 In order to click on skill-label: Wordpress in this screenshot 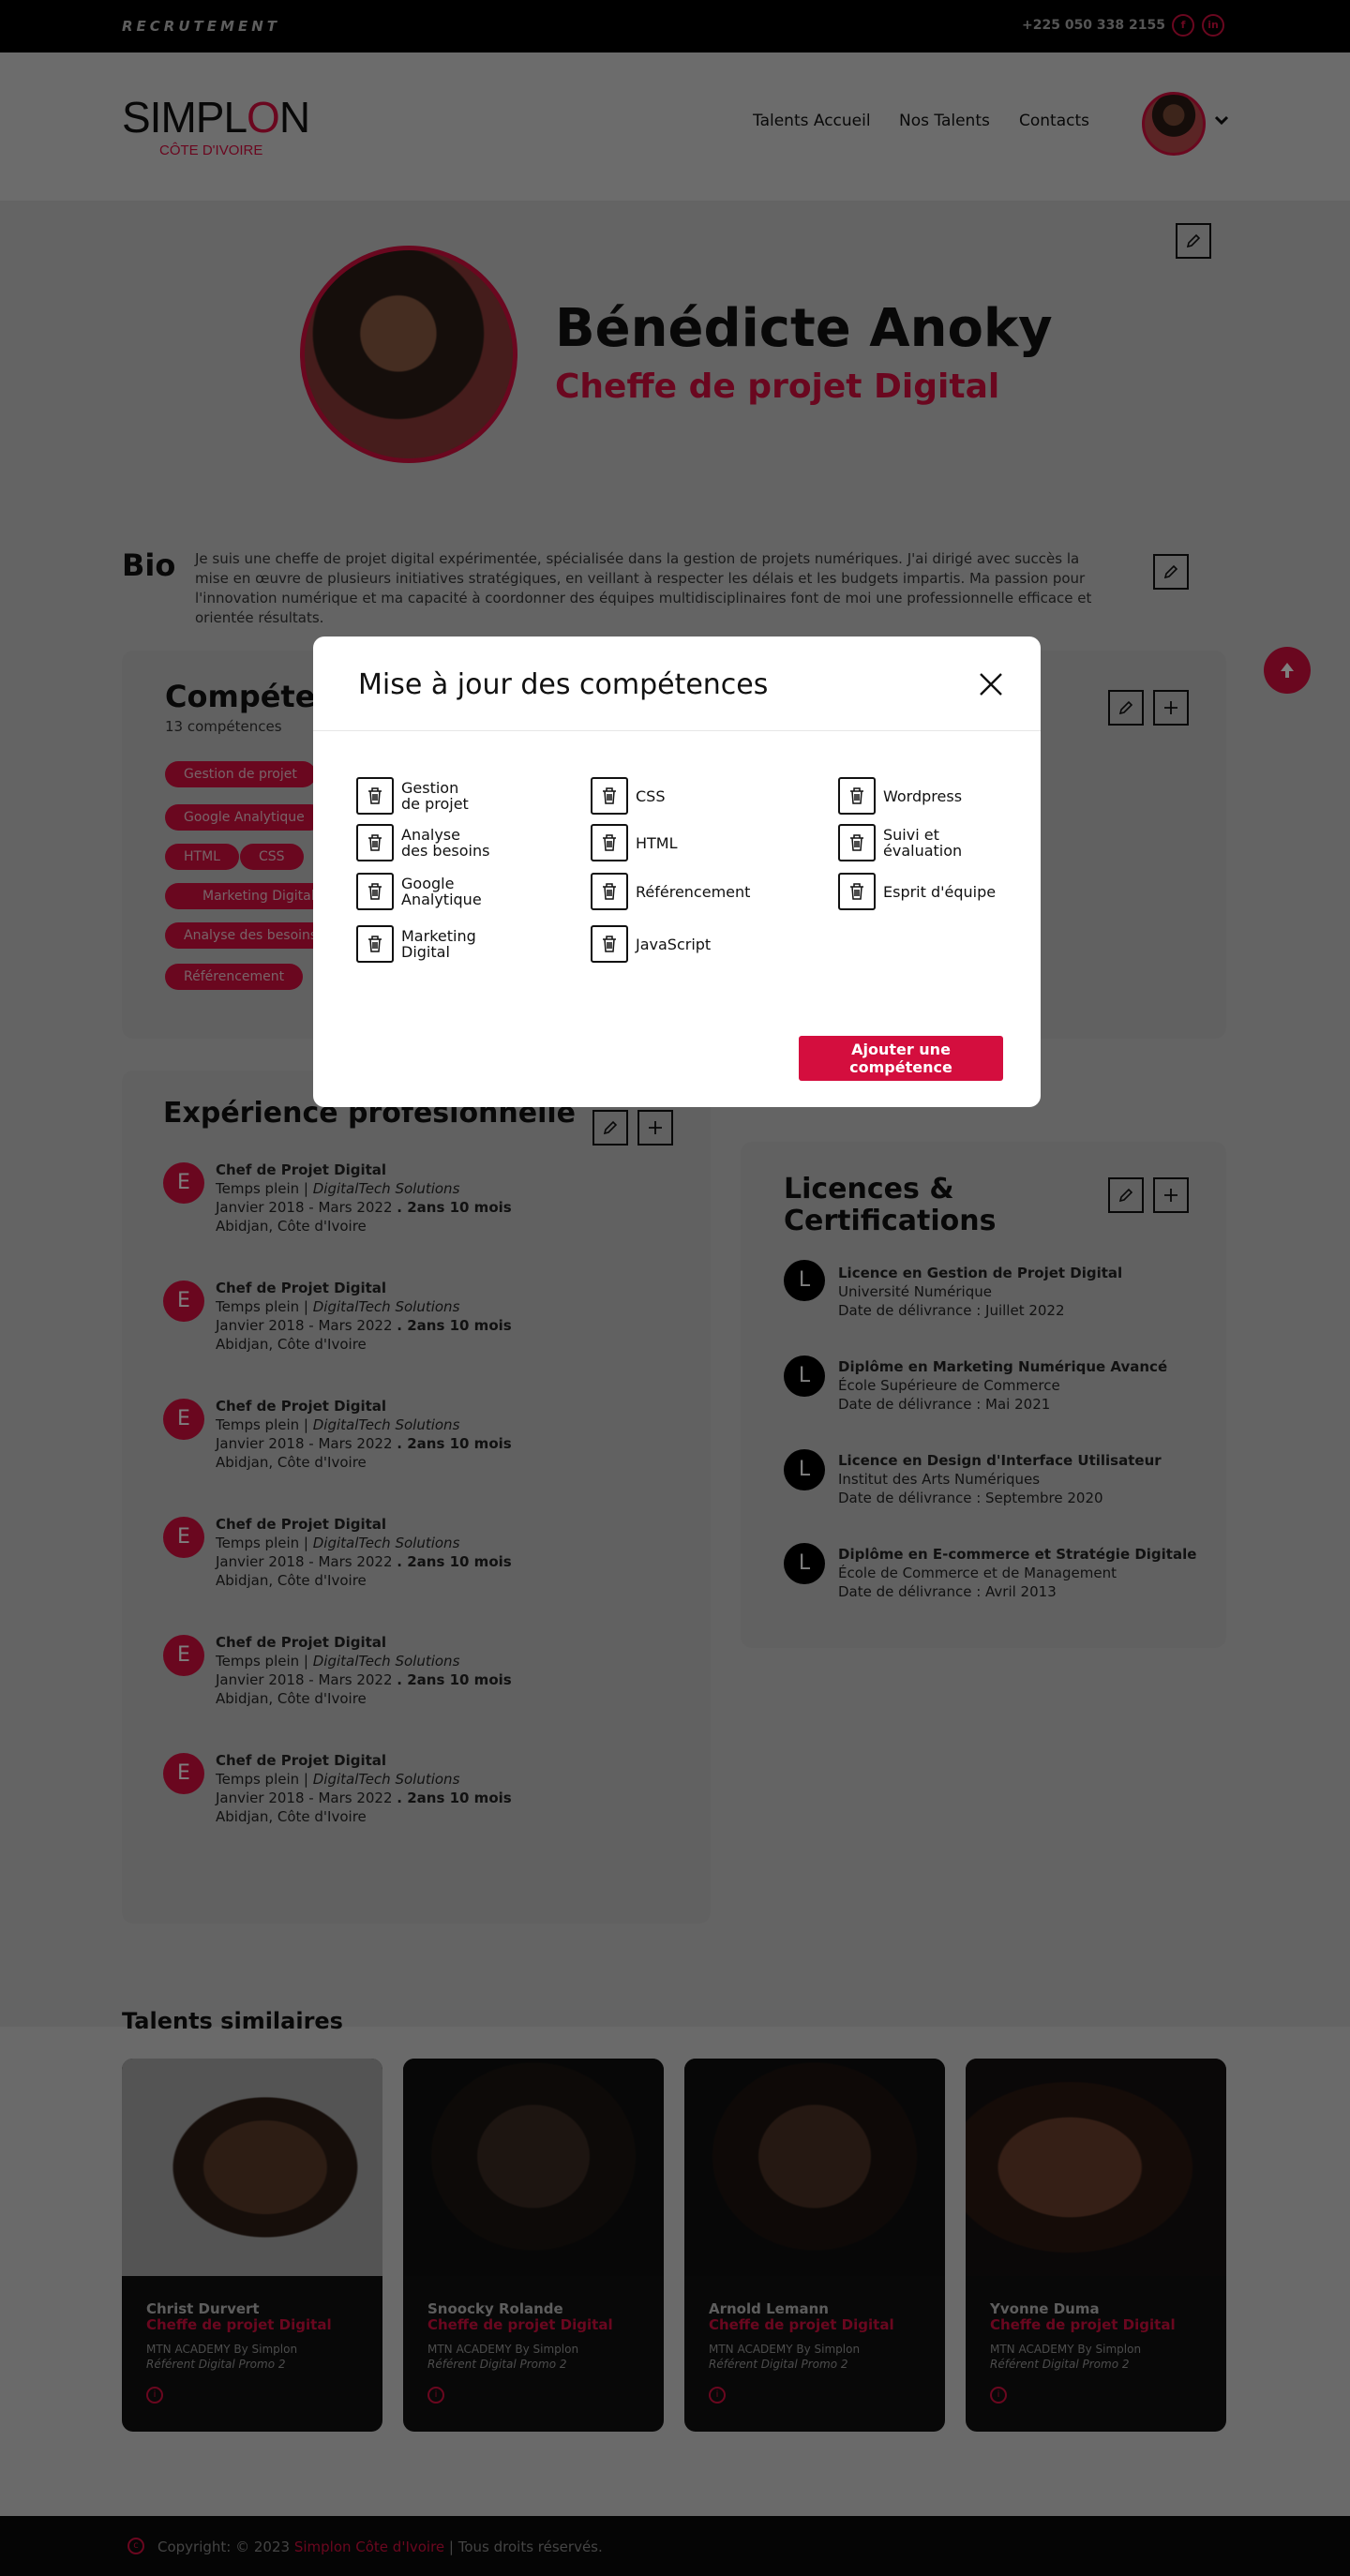, I will do `click(923, 796)`.